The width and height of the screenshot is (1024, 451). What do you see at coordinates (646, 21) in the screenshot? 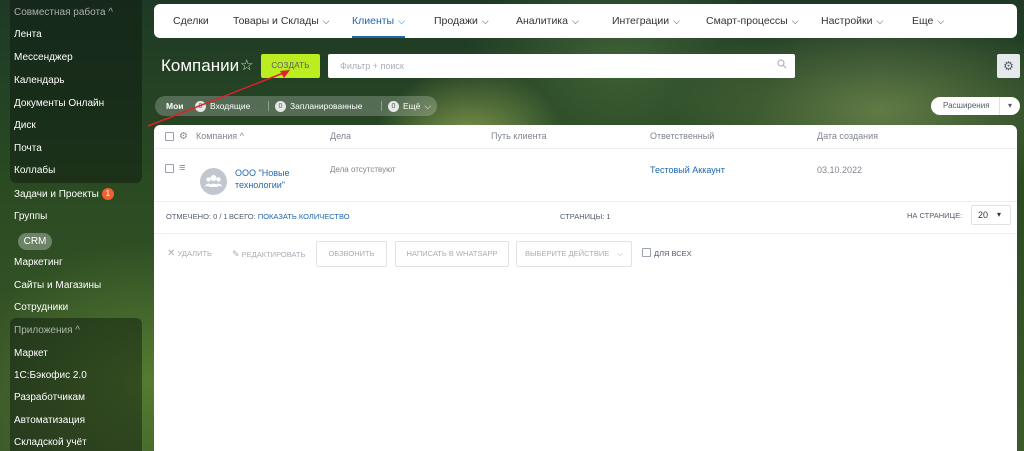
I see `tab-integrations: Интеграции ⌵` at bounding box center [646, 21].